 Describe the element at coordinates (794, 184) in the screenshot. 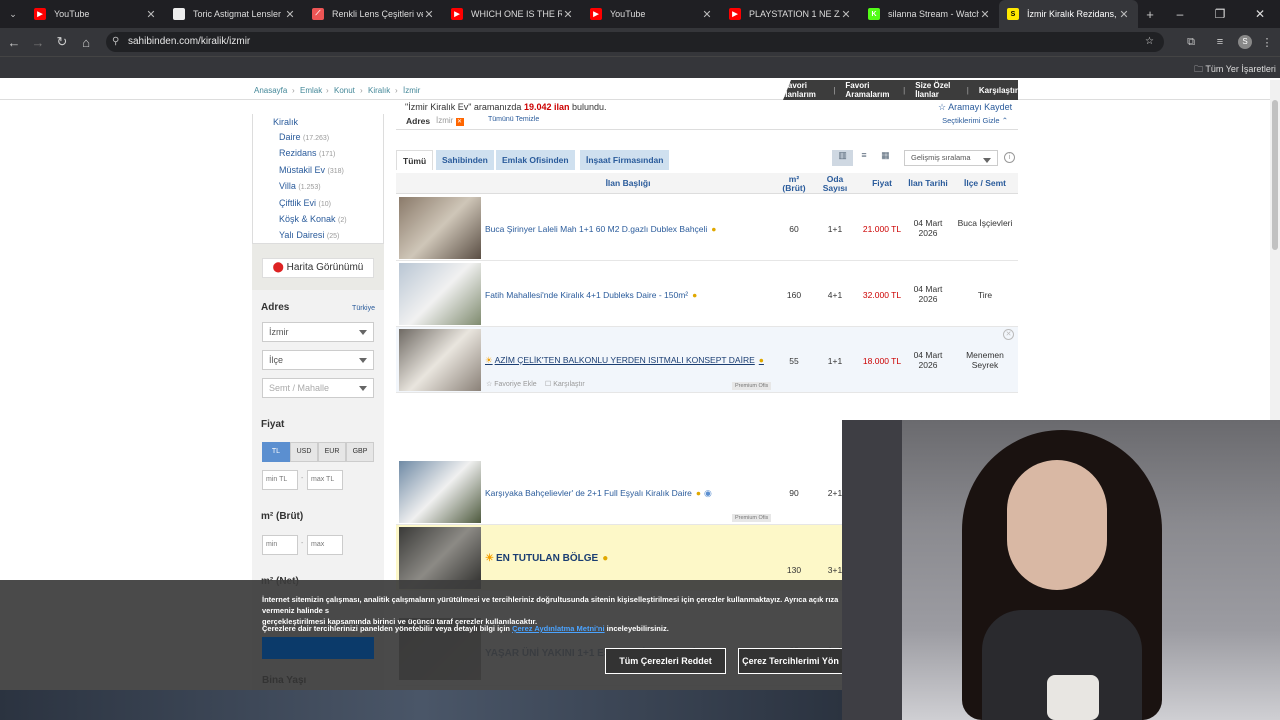

I see `column-header: m² (Brüt)` at that location.